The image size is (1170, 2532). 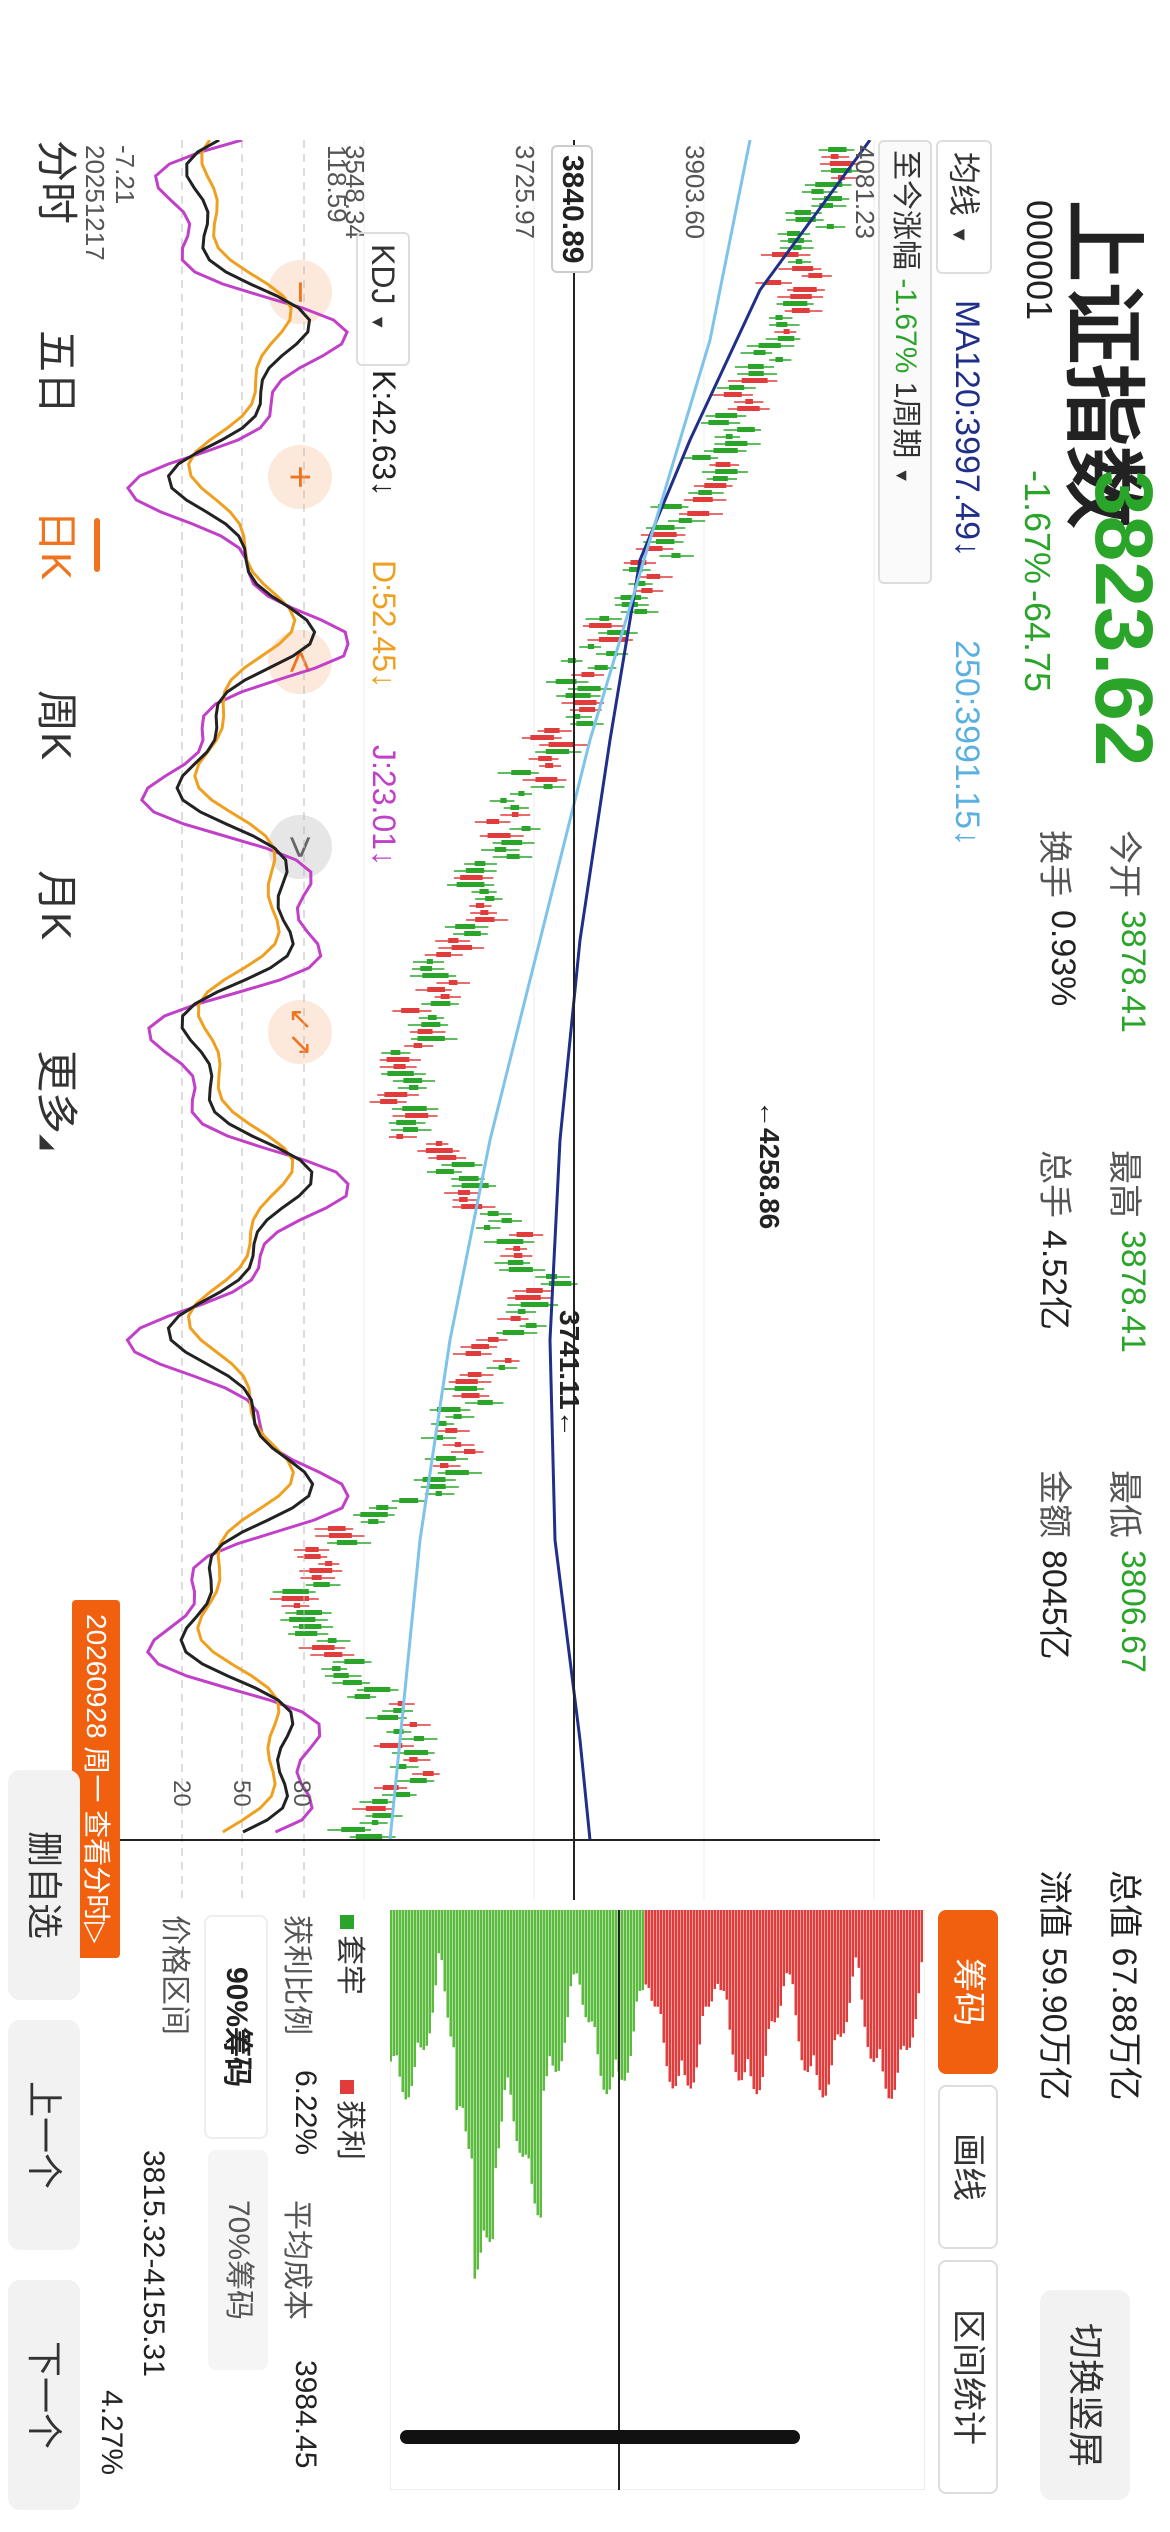 I want to click on profit-ratio-value: 6.22%, so click(x=305, y=2113).